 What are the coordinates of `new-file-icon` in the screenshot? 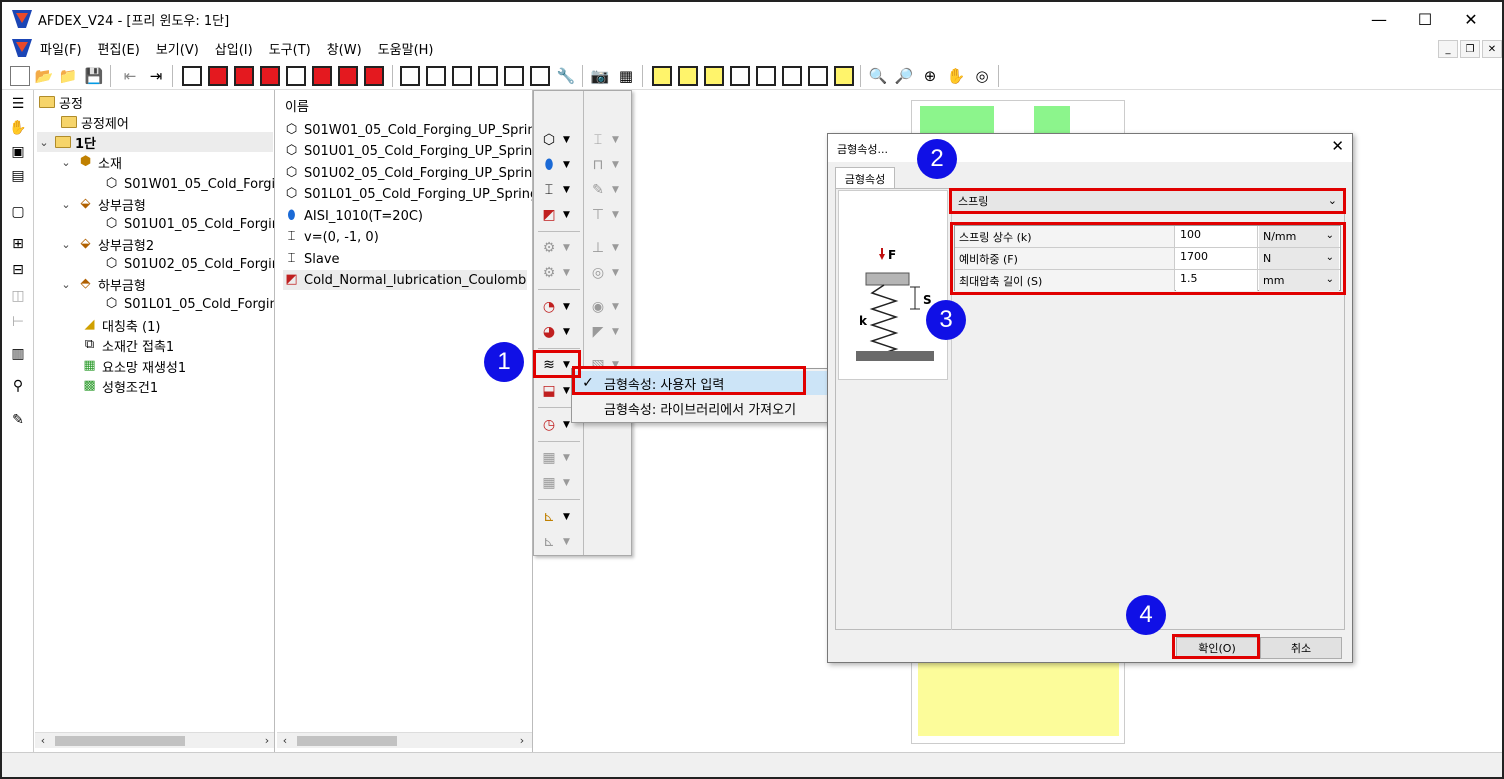 It's located at (20, 76).